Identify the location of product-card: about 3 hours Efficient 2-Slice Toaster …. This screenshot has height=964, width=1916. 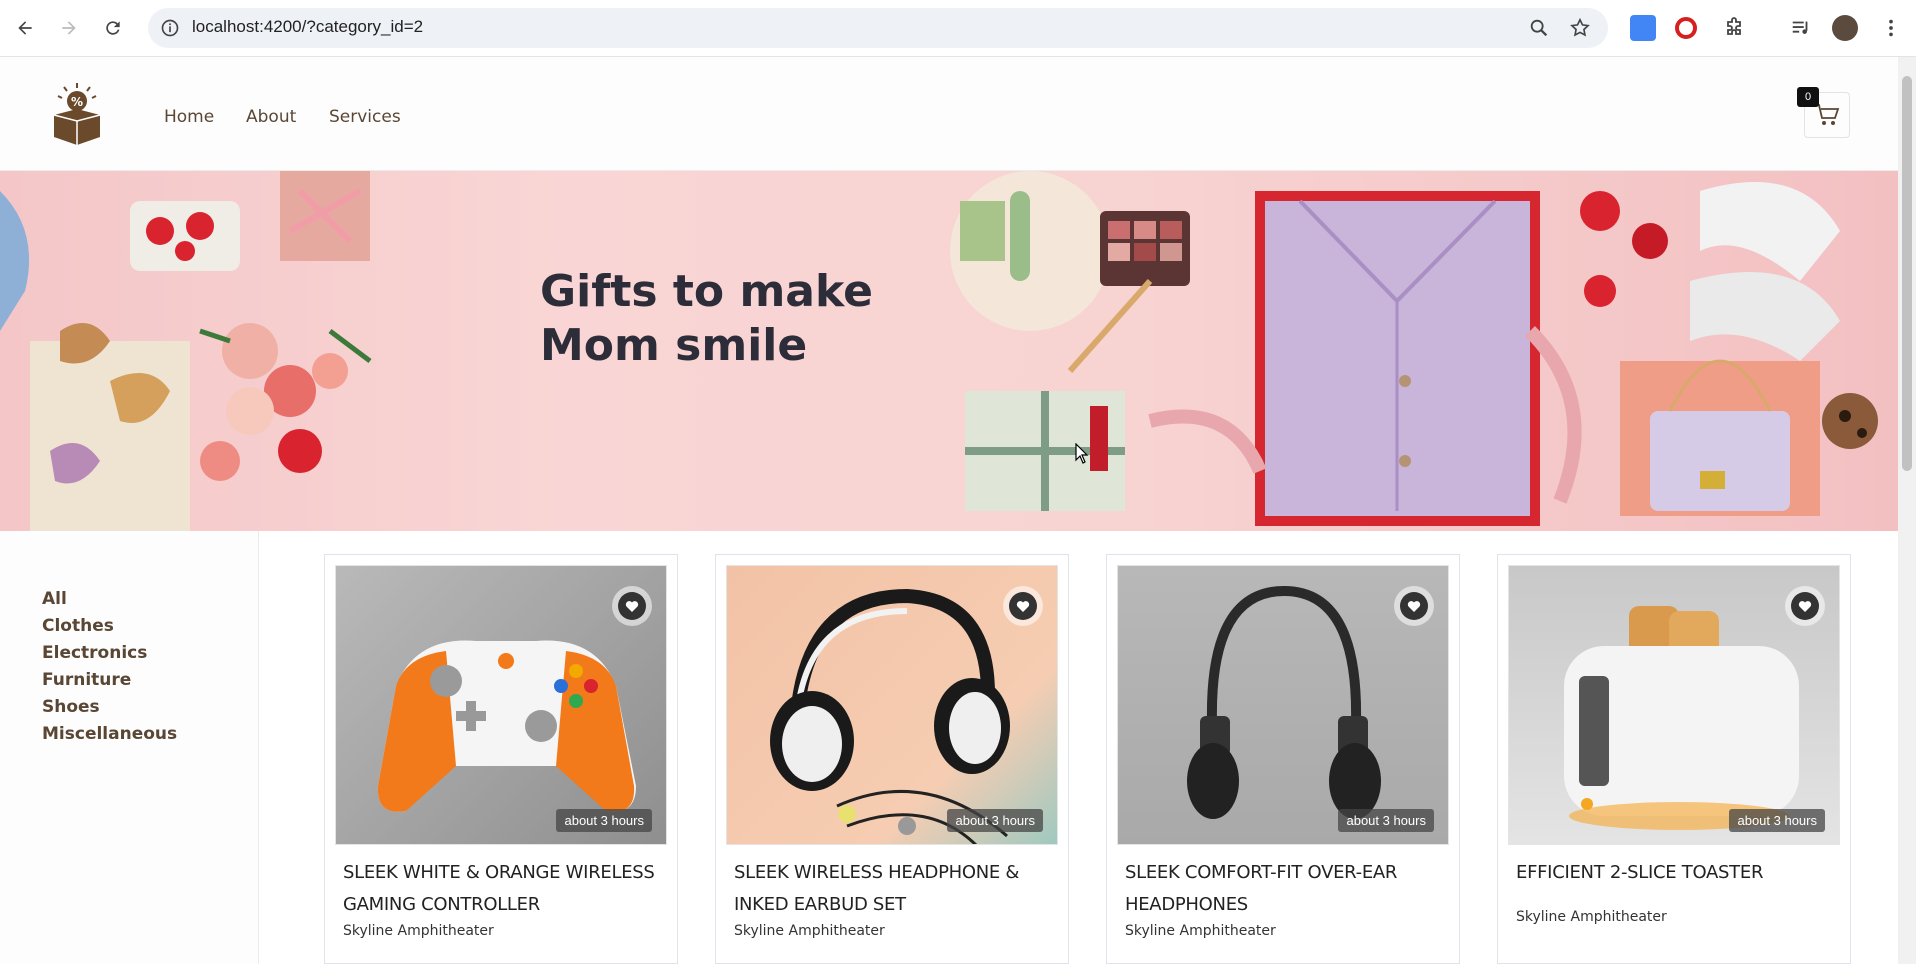
(1674, 759).